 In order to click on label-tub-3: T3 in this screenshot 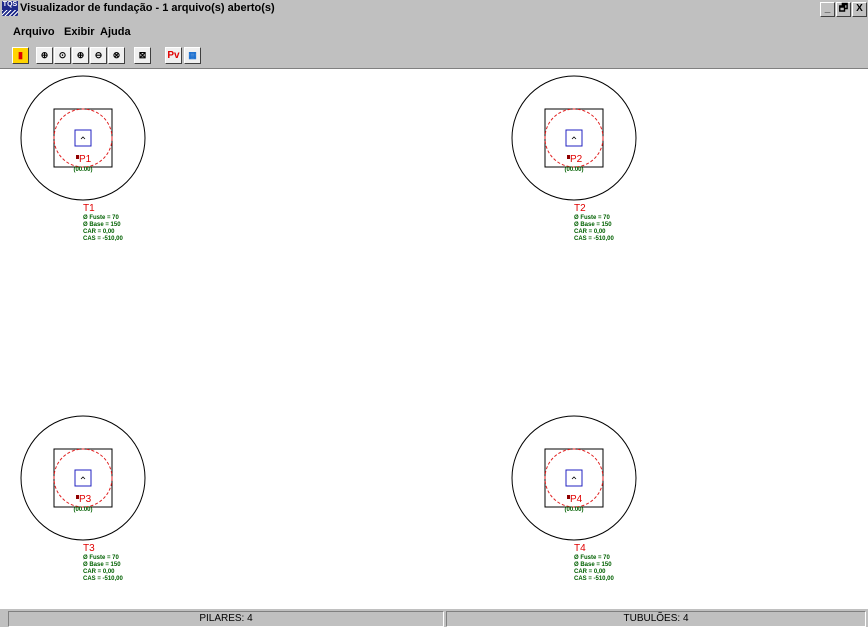, I will do `click(89, 548)`.